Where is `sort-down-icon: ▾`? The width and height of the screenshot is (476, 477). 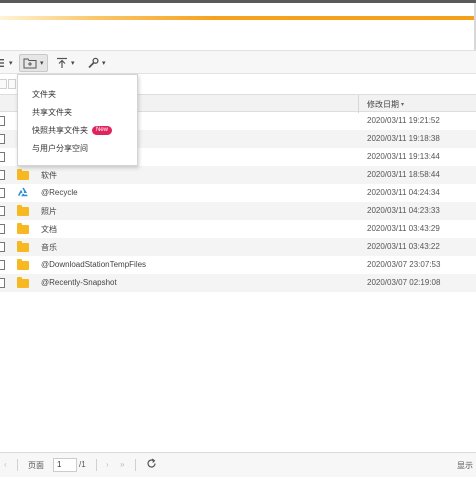 sort-down-icon: ▾ is located at coordinates (403, 105).